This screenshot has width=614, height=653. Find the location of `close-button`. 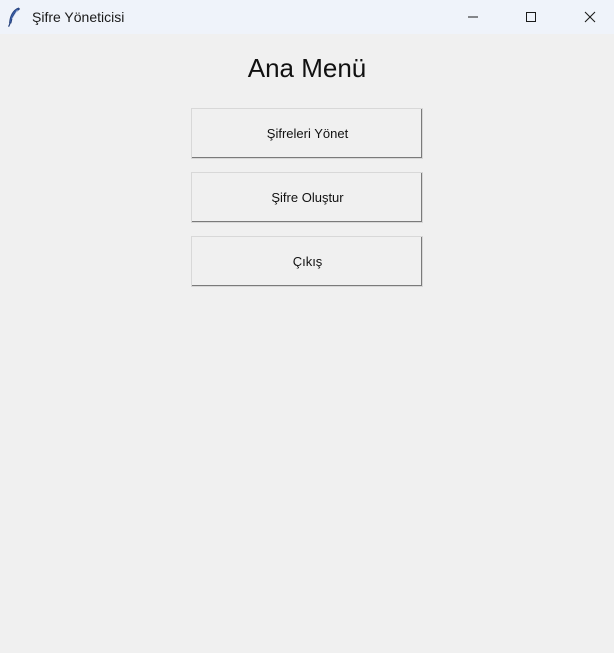

close-button is located at coordinates (590, 17).